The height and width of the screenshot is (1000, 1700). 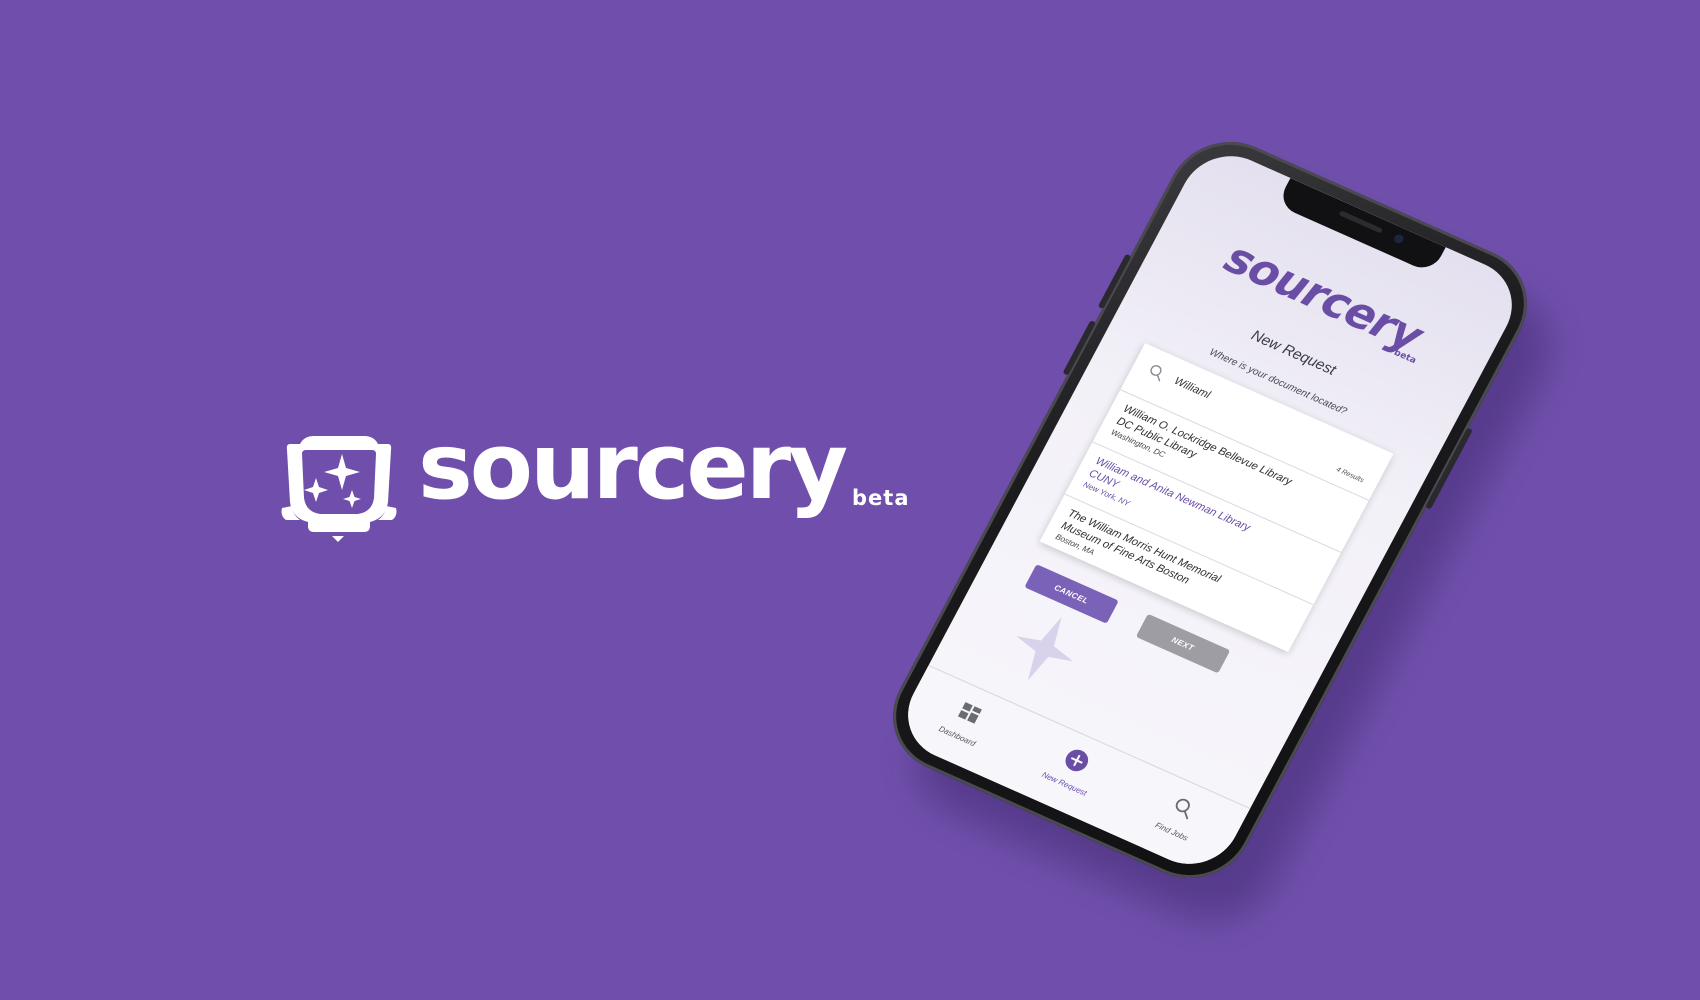 I want to click on tab-label: Find Jobs, so click(x=1171, y=831).